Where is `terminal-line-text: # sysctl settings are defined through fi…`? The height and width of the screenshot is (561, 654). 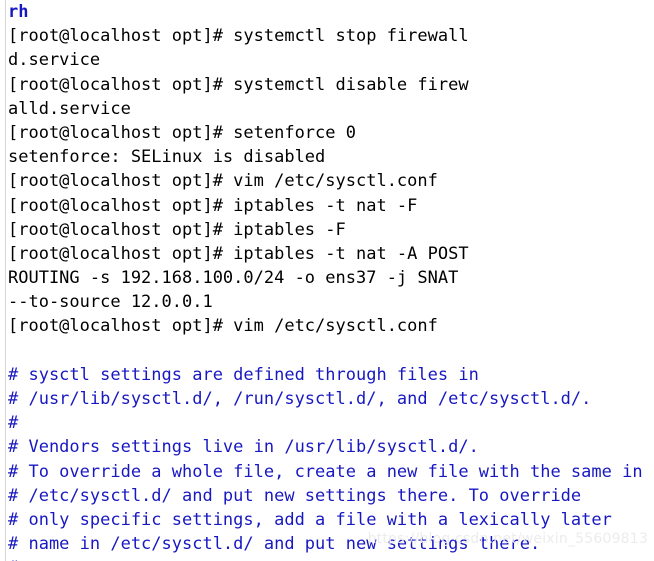
terminal-line-text: # sysctl settings are defined through fi… is located at coordinates (243, 374).